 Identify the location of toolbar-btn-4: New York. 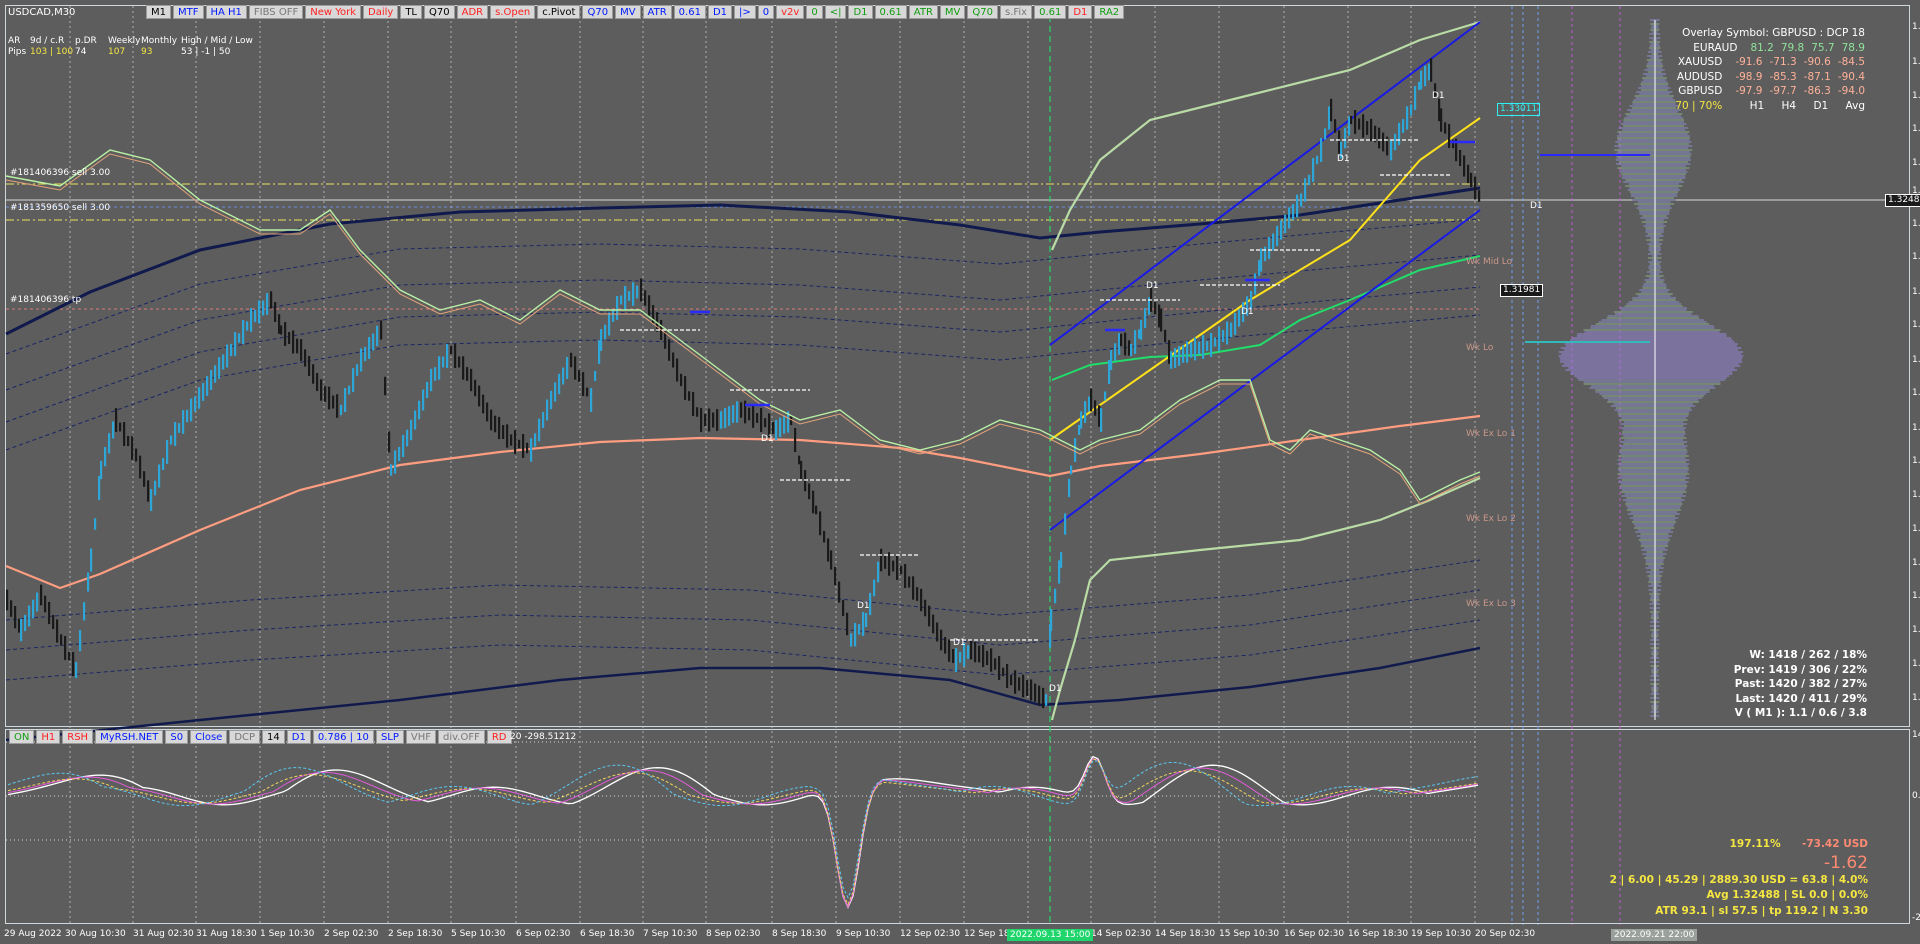
(333, 12).